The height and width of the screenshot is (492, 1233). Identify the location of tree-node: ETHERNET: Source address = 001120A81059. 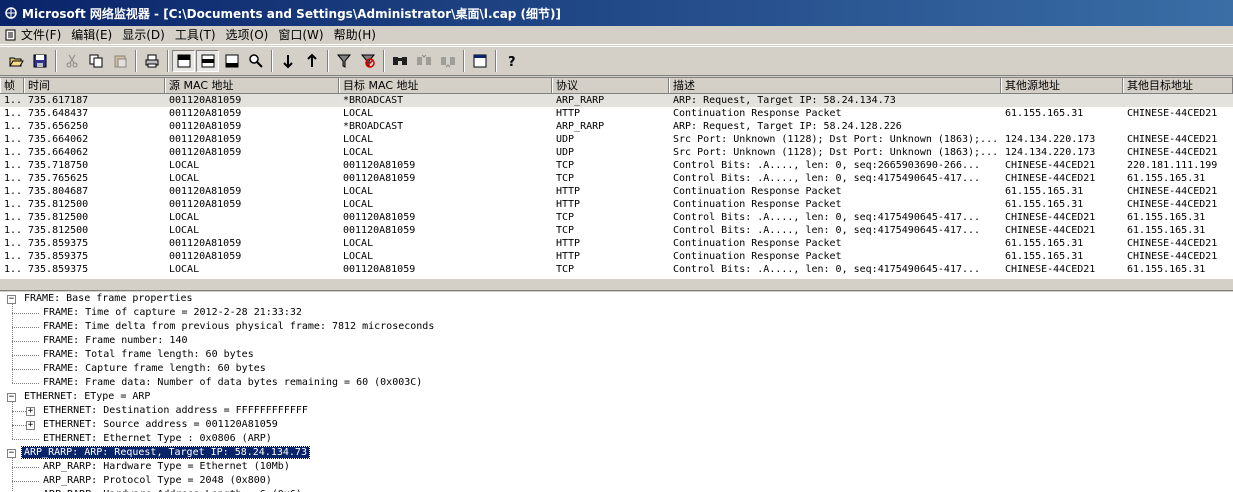
(160, 425).